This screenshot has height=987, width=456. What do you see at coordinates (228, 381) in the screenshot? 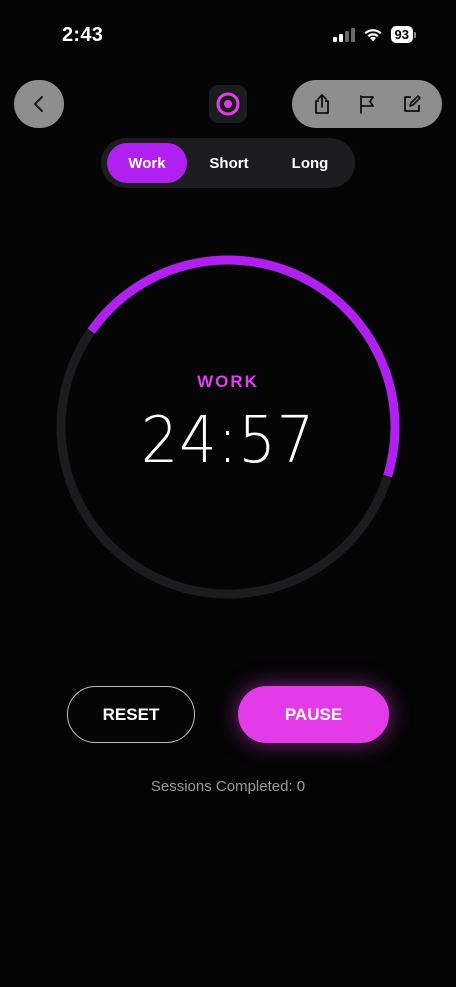
I see `timer-mode-label: WORK` at bounding box center [228, 381].